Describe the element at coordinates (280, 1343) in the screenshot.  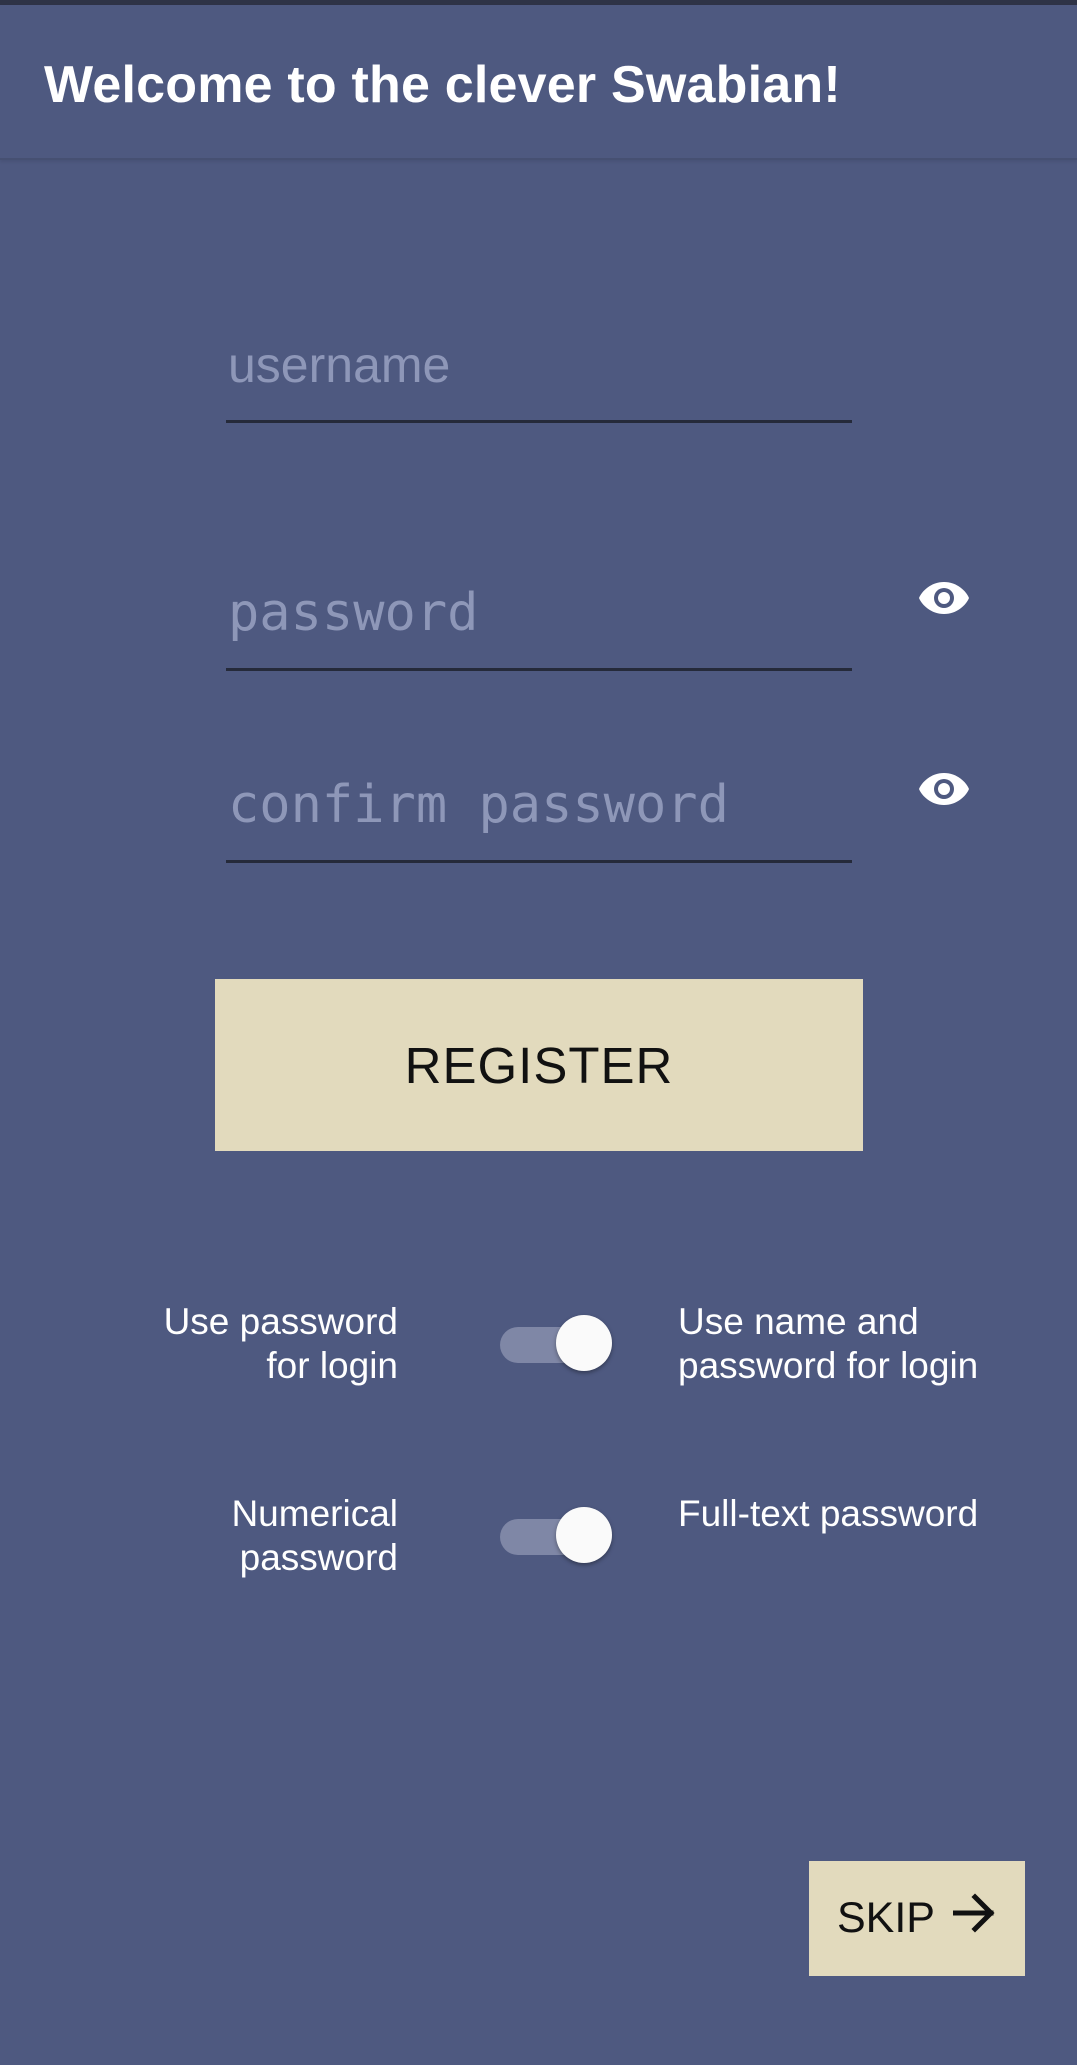
I see `login-mode-left-label: Use password for login` at that location.